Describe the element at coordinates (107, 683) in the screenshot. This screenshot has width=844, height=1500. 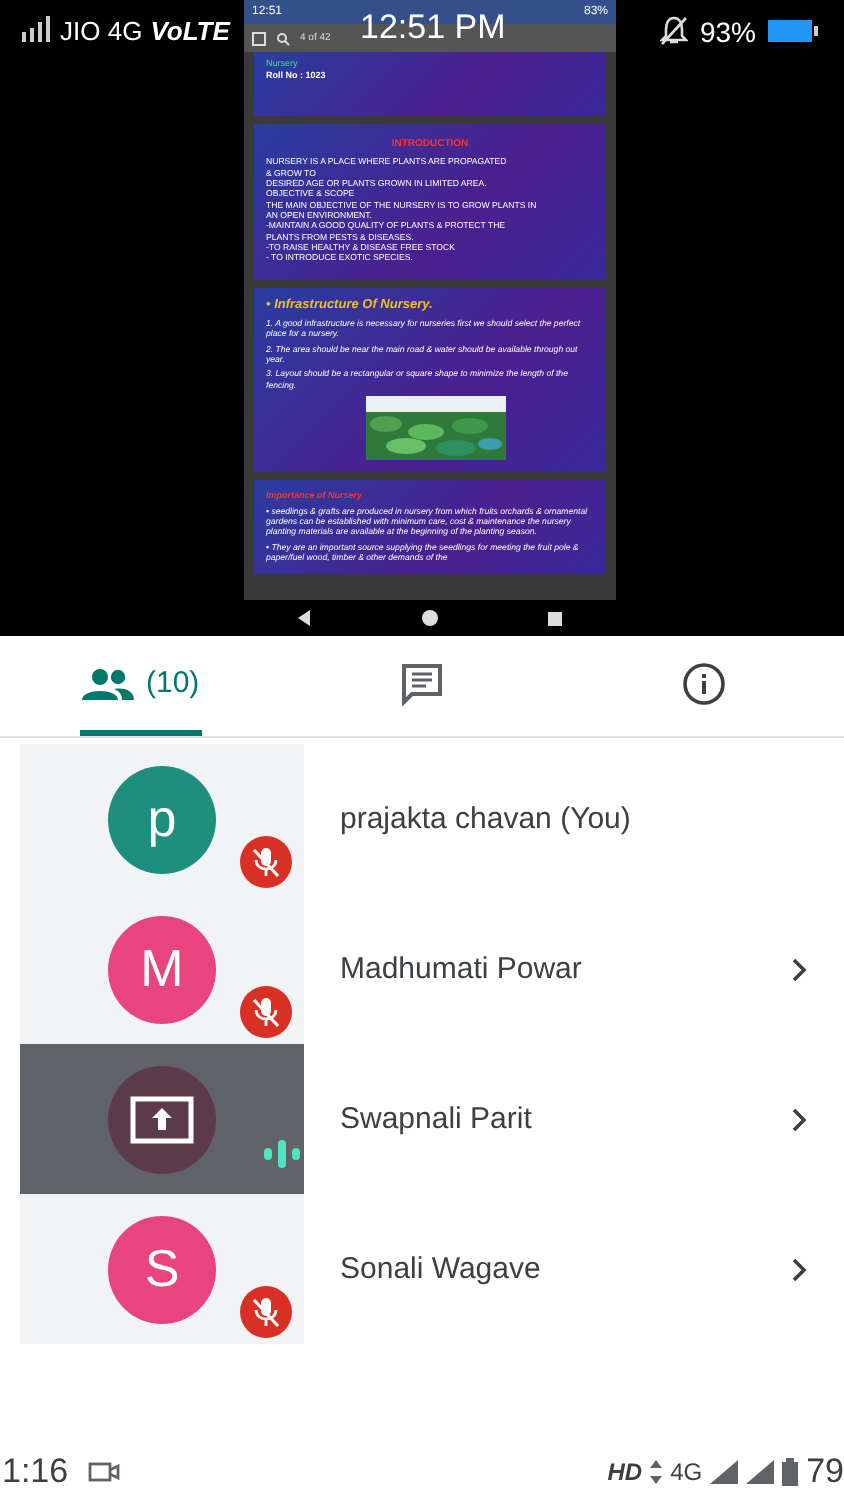
I see `people-icon` at that location.